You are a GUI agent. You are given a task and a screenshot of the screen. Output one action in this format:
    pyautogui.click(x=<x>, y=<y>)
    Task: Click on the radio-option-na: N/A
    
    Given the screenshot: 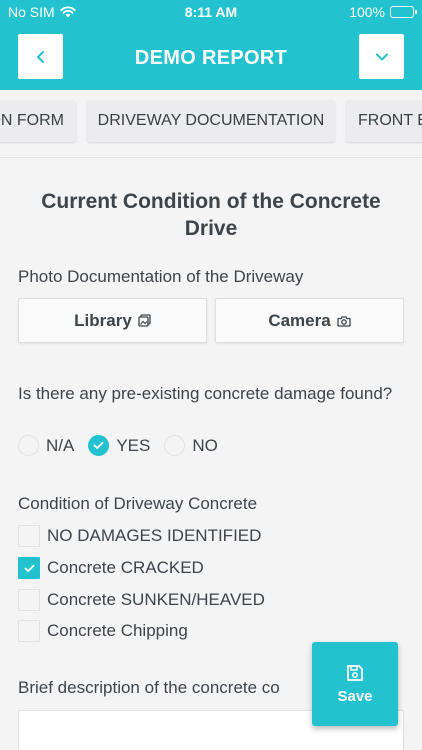 What is the action you would take?
    pyautogui.click(x=46, y=445)
    